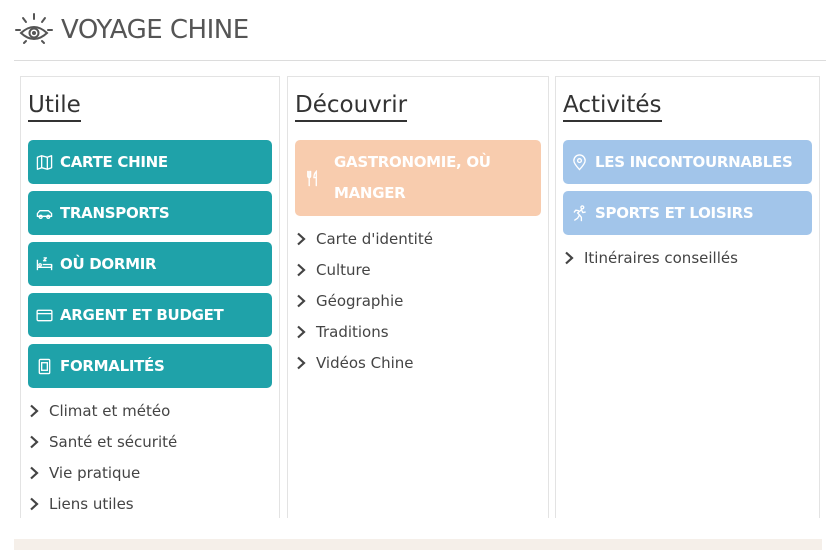  I want to click on activites-links: Itinéraires conseillés, so click(687, 257).